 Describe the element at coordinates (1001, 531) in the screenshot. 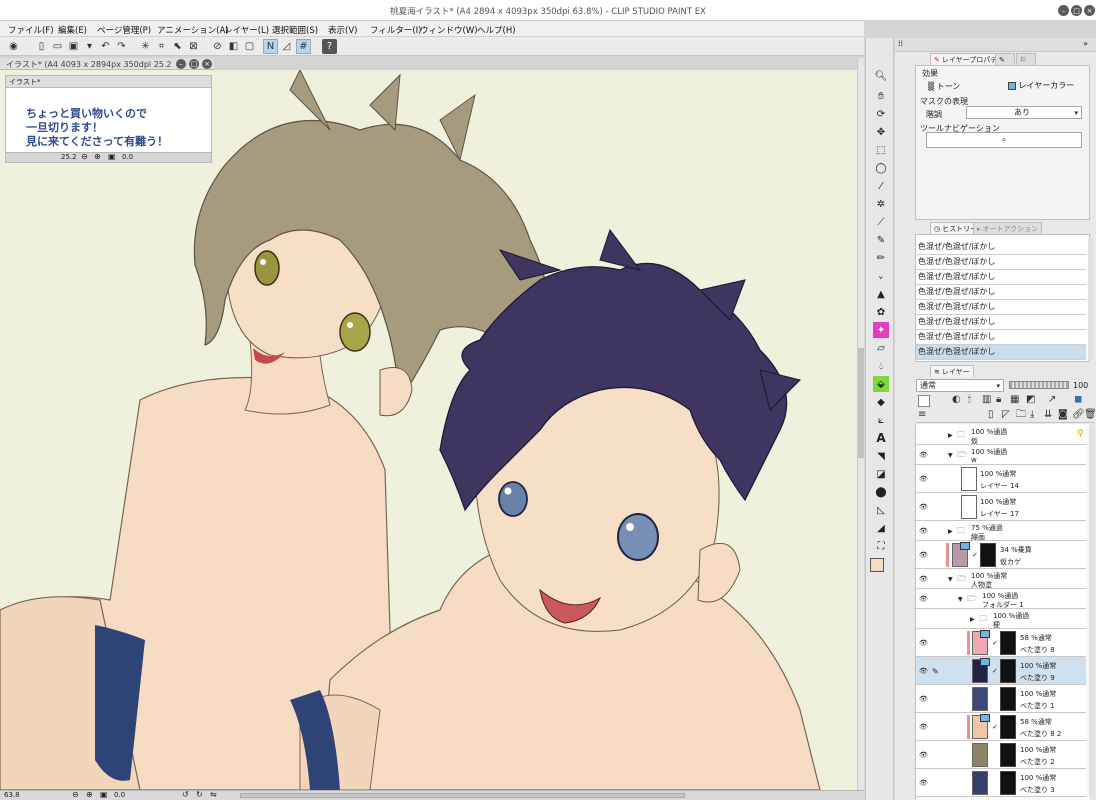

I see `layer-row: 👁︎ ▶ 🗀 75 %通過 線画` at that location.